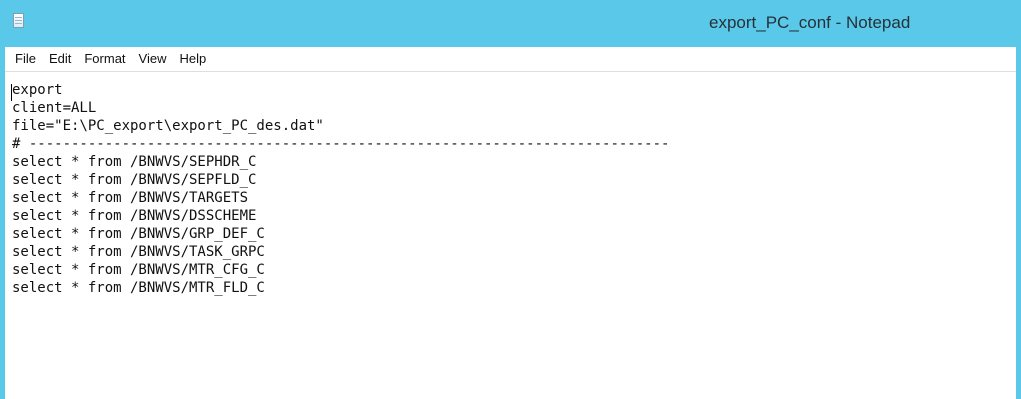 The height and width of the screenshot is (399, 1021). Describe the element at coordinates (138, 252) in the screenshot. I see `editor-line: select * from /BNWVS/TASK_GRPC` at that location.